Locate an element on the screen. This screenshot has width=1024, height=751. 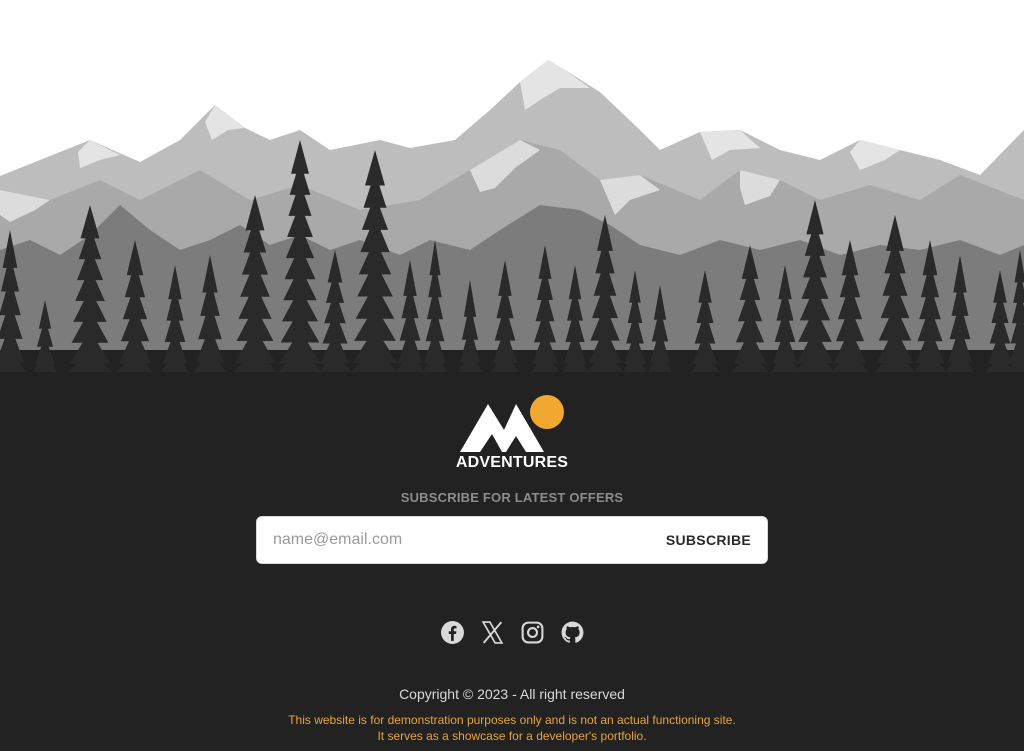
adventures-logo: ADVENTURES is located at coordinates (512, 432).